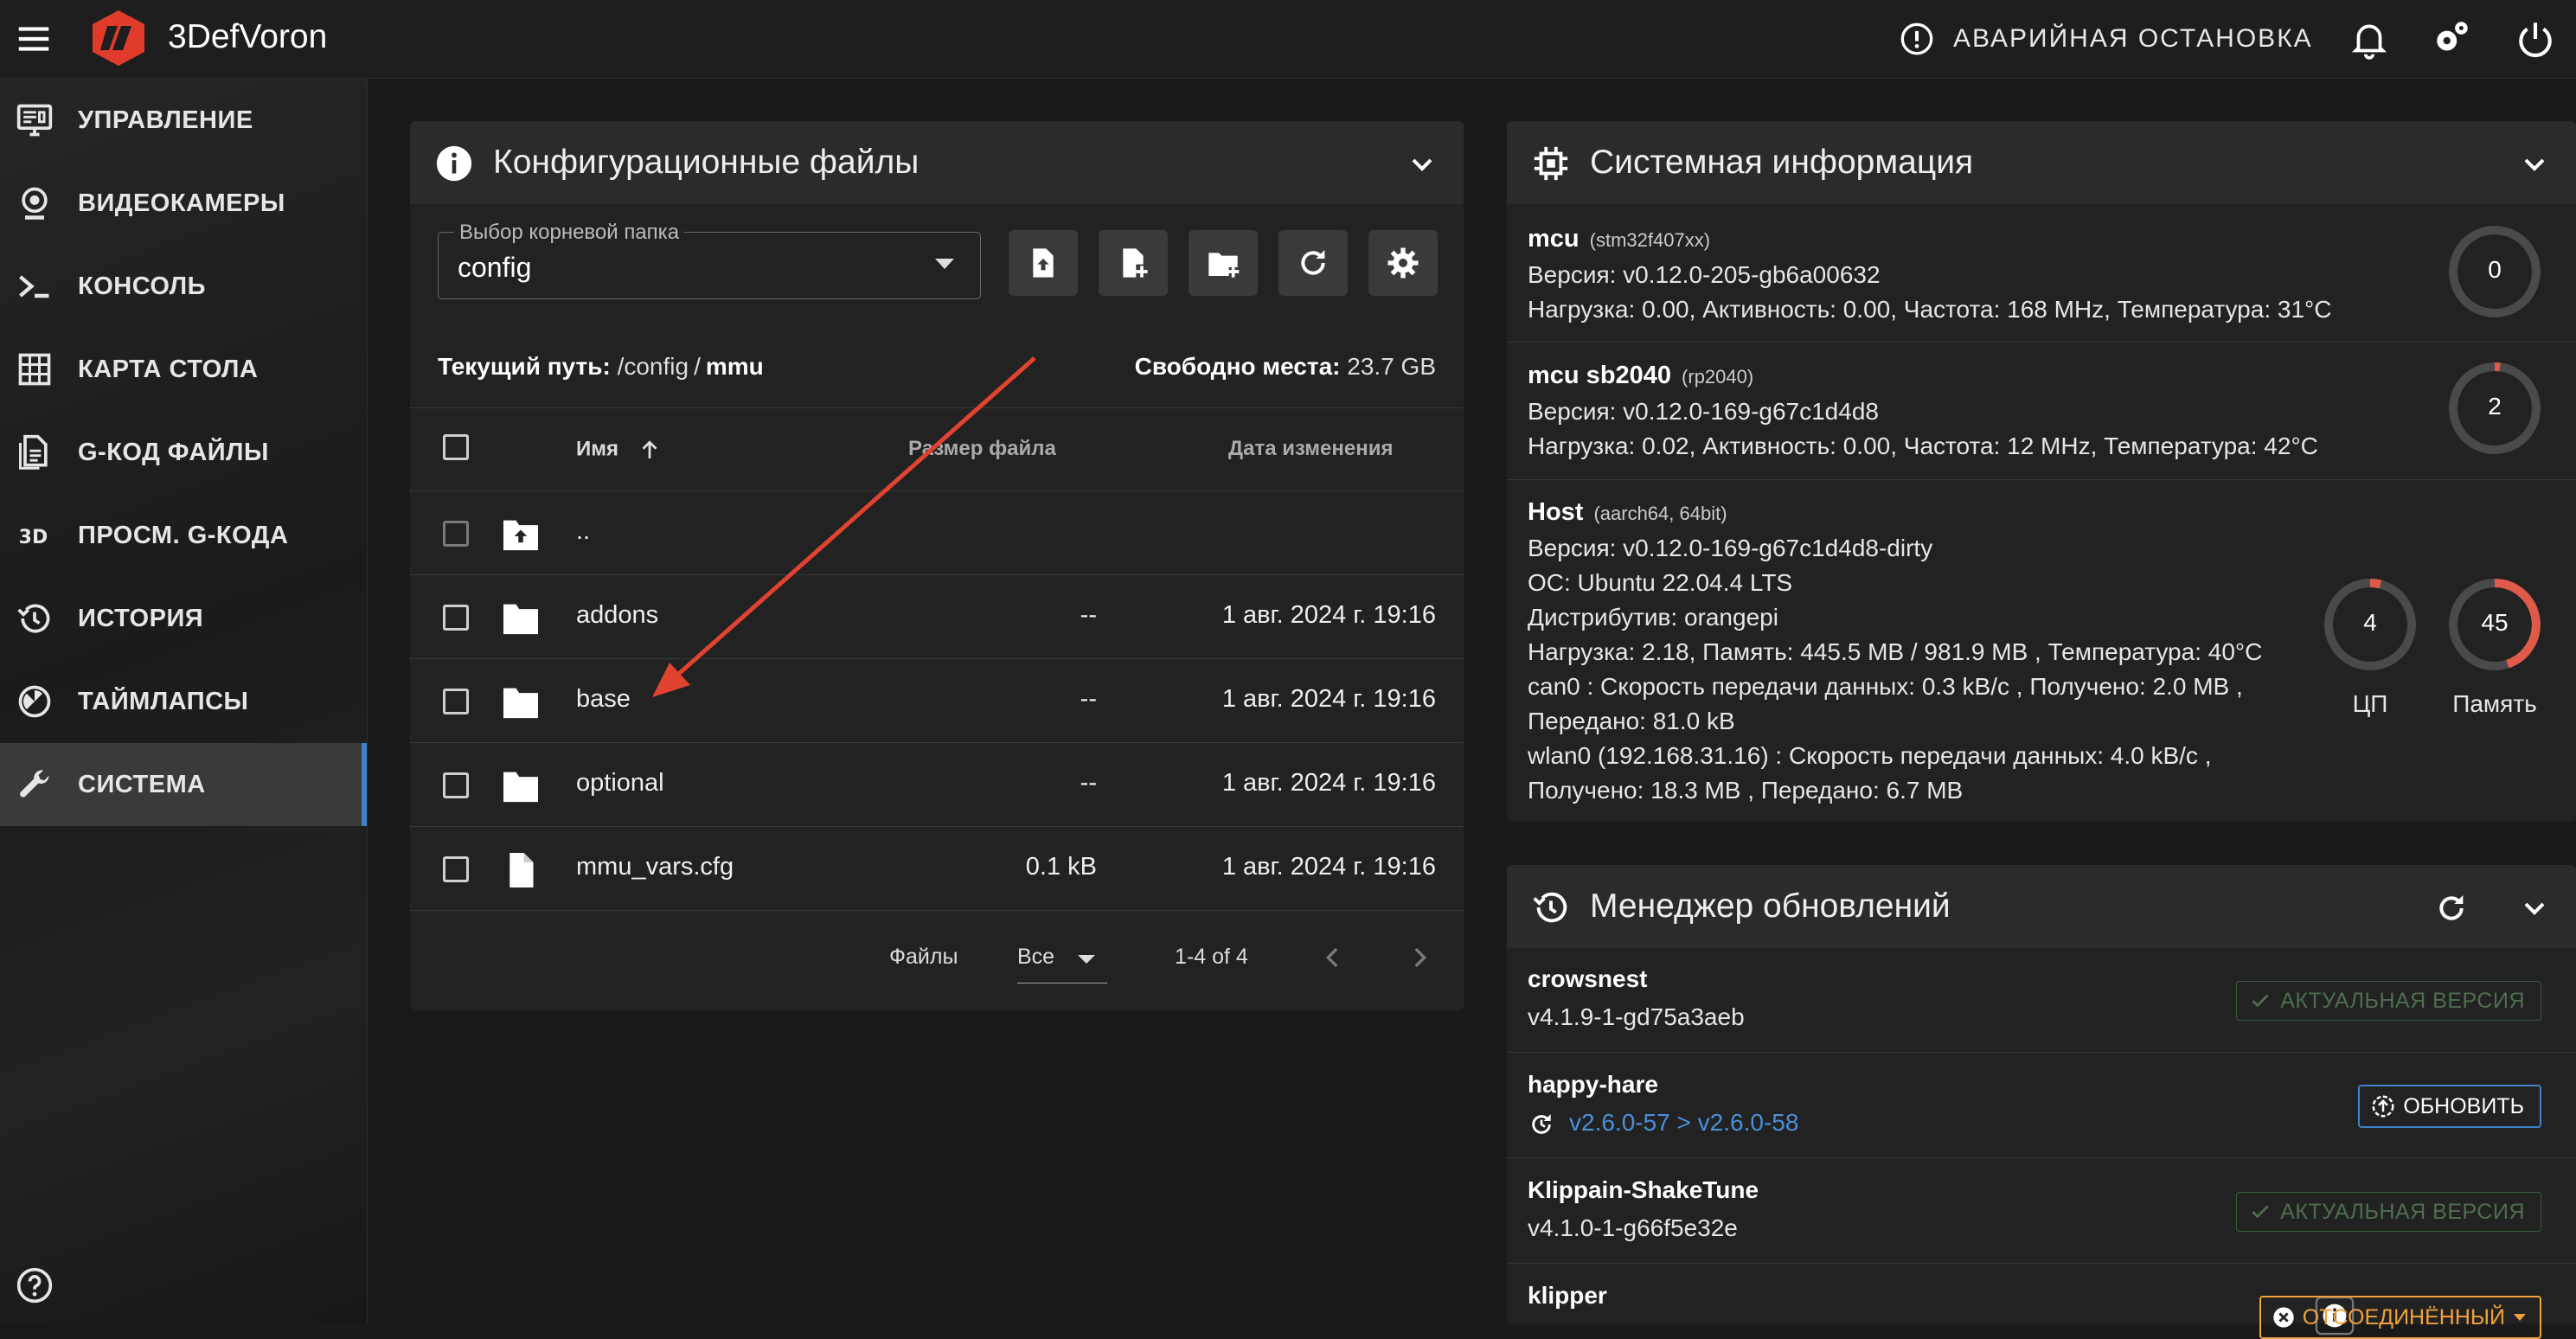 The height and width of the screenshot is (1339, 2576). I want to click on settings-button, so click(1403, 263).